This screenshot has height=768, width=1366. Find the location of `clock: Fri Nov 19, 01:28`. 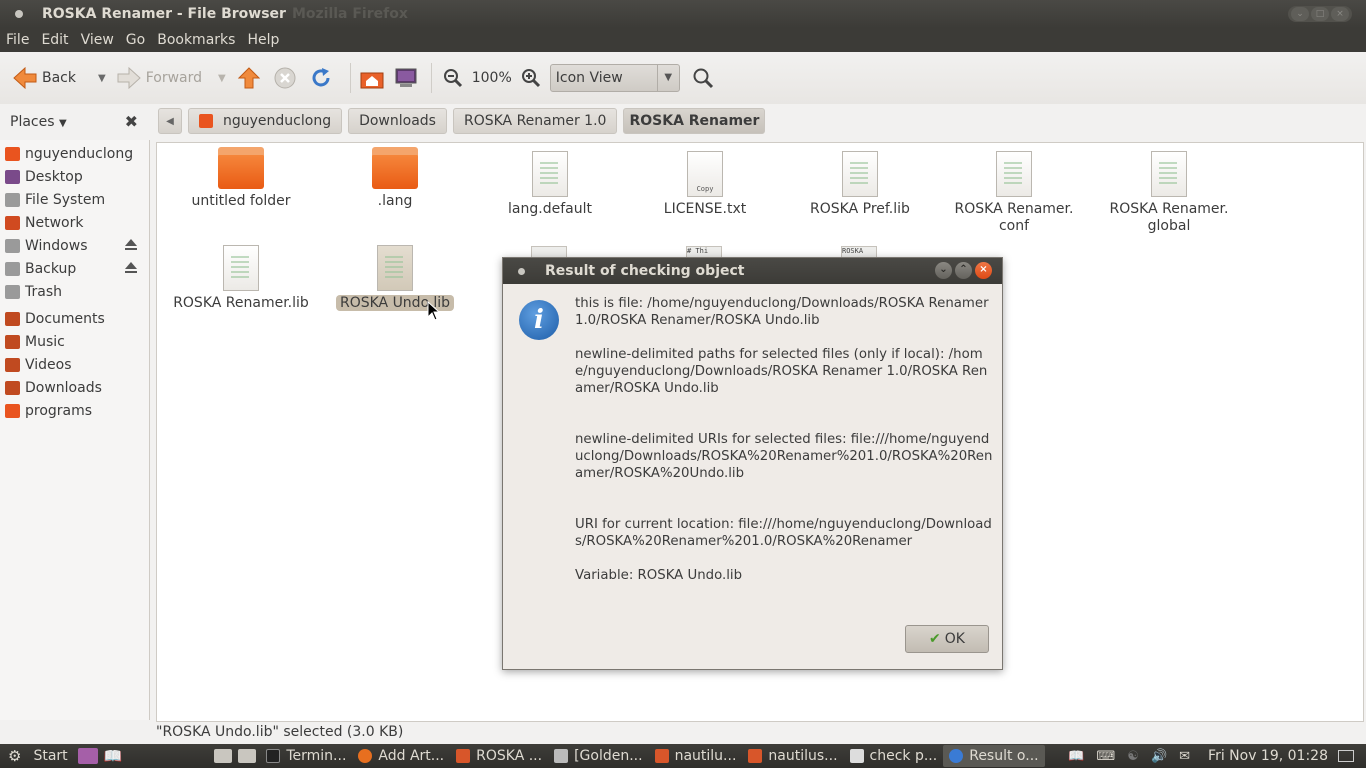

clock: Fri Nov 19, 01:28 is located at coordinates (1268, 756).